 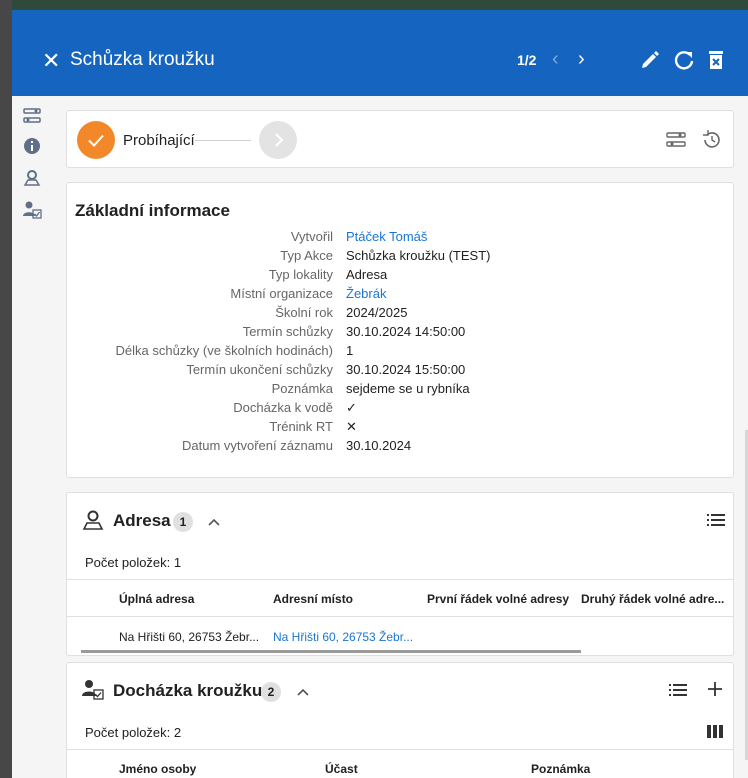 What do you see at coordinates (331, 651) in the screenshot?
I see `horizontal-scrollbar` at bounding box center [331, 651].